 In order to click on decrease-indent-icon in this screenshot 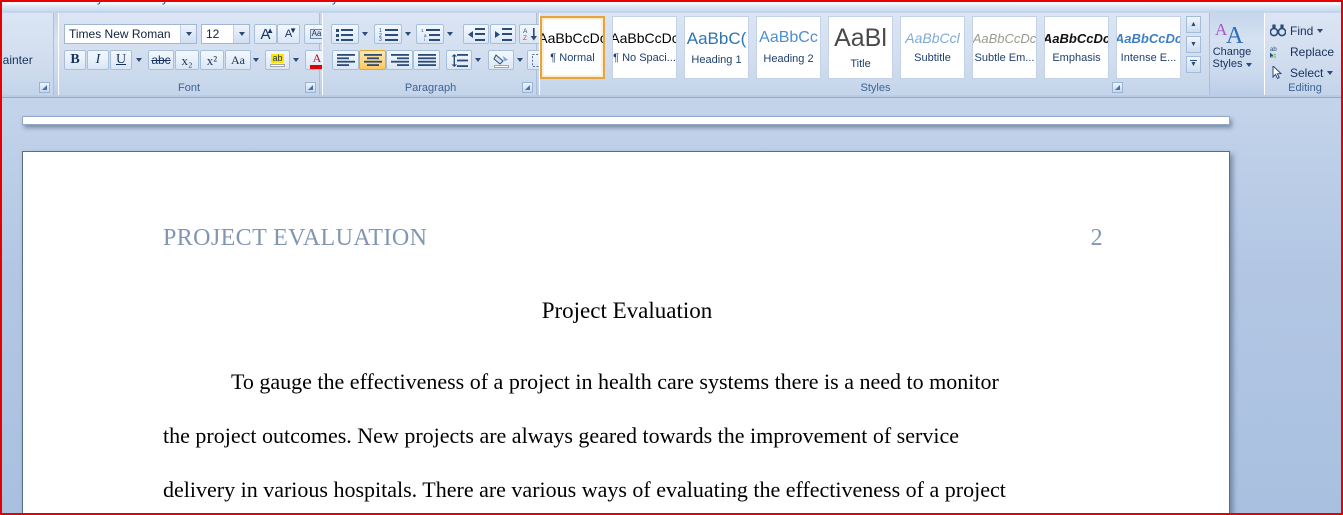, I will do `click(476, 34)`.